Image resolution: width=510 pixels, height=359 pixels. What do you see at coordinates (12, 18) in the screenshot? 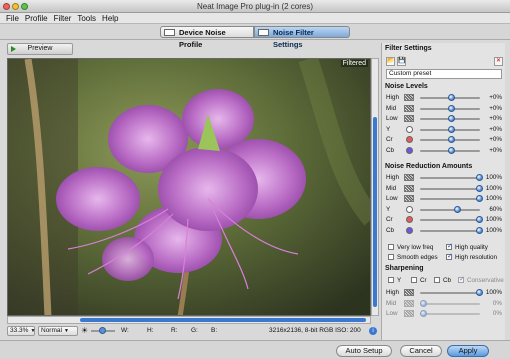
I see `menu-file: File` at bounding box center [12, 18].